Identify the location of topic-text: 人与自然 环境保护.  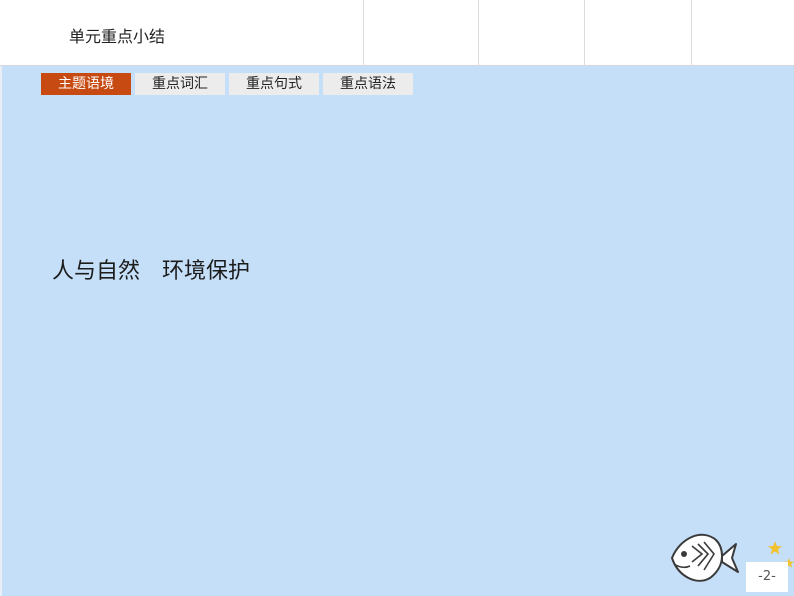
(151, 271).